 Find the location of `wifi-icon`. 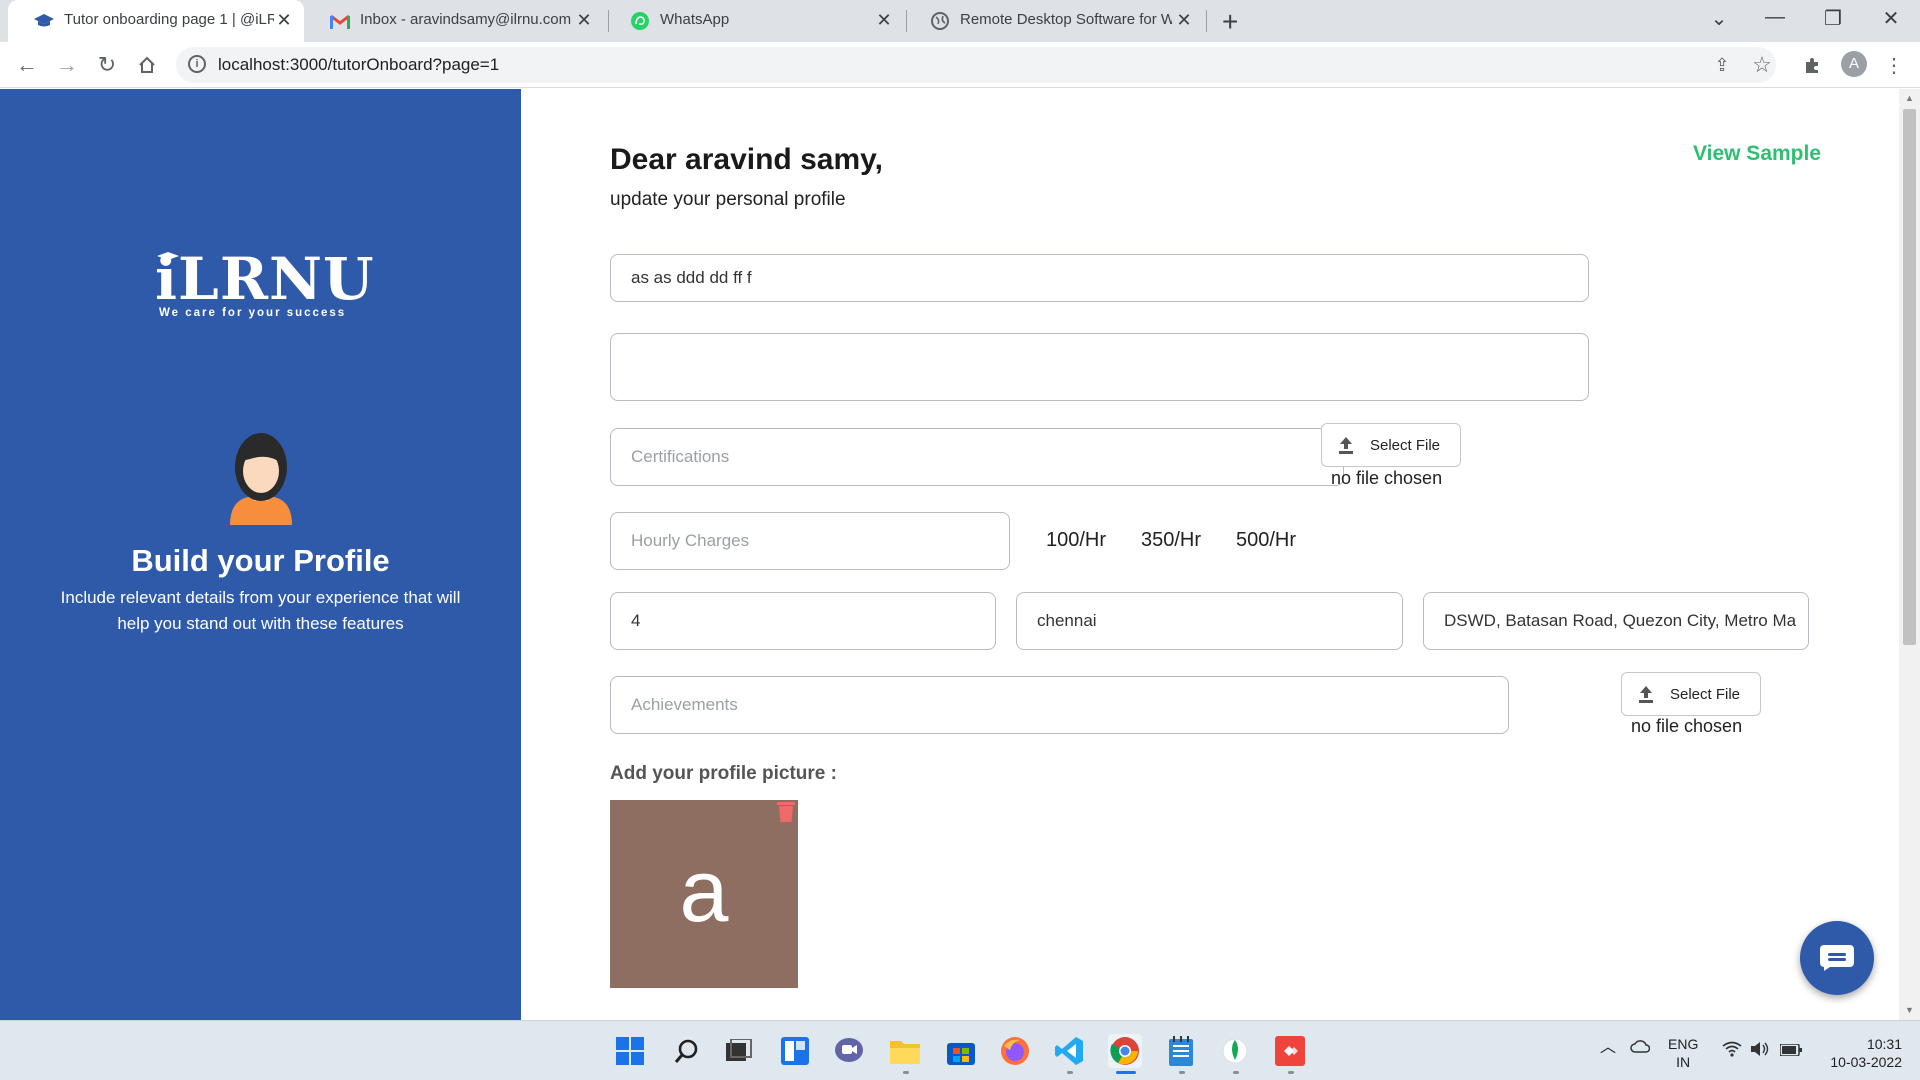

wifi-icon is located at coordinates (1732, 1051).